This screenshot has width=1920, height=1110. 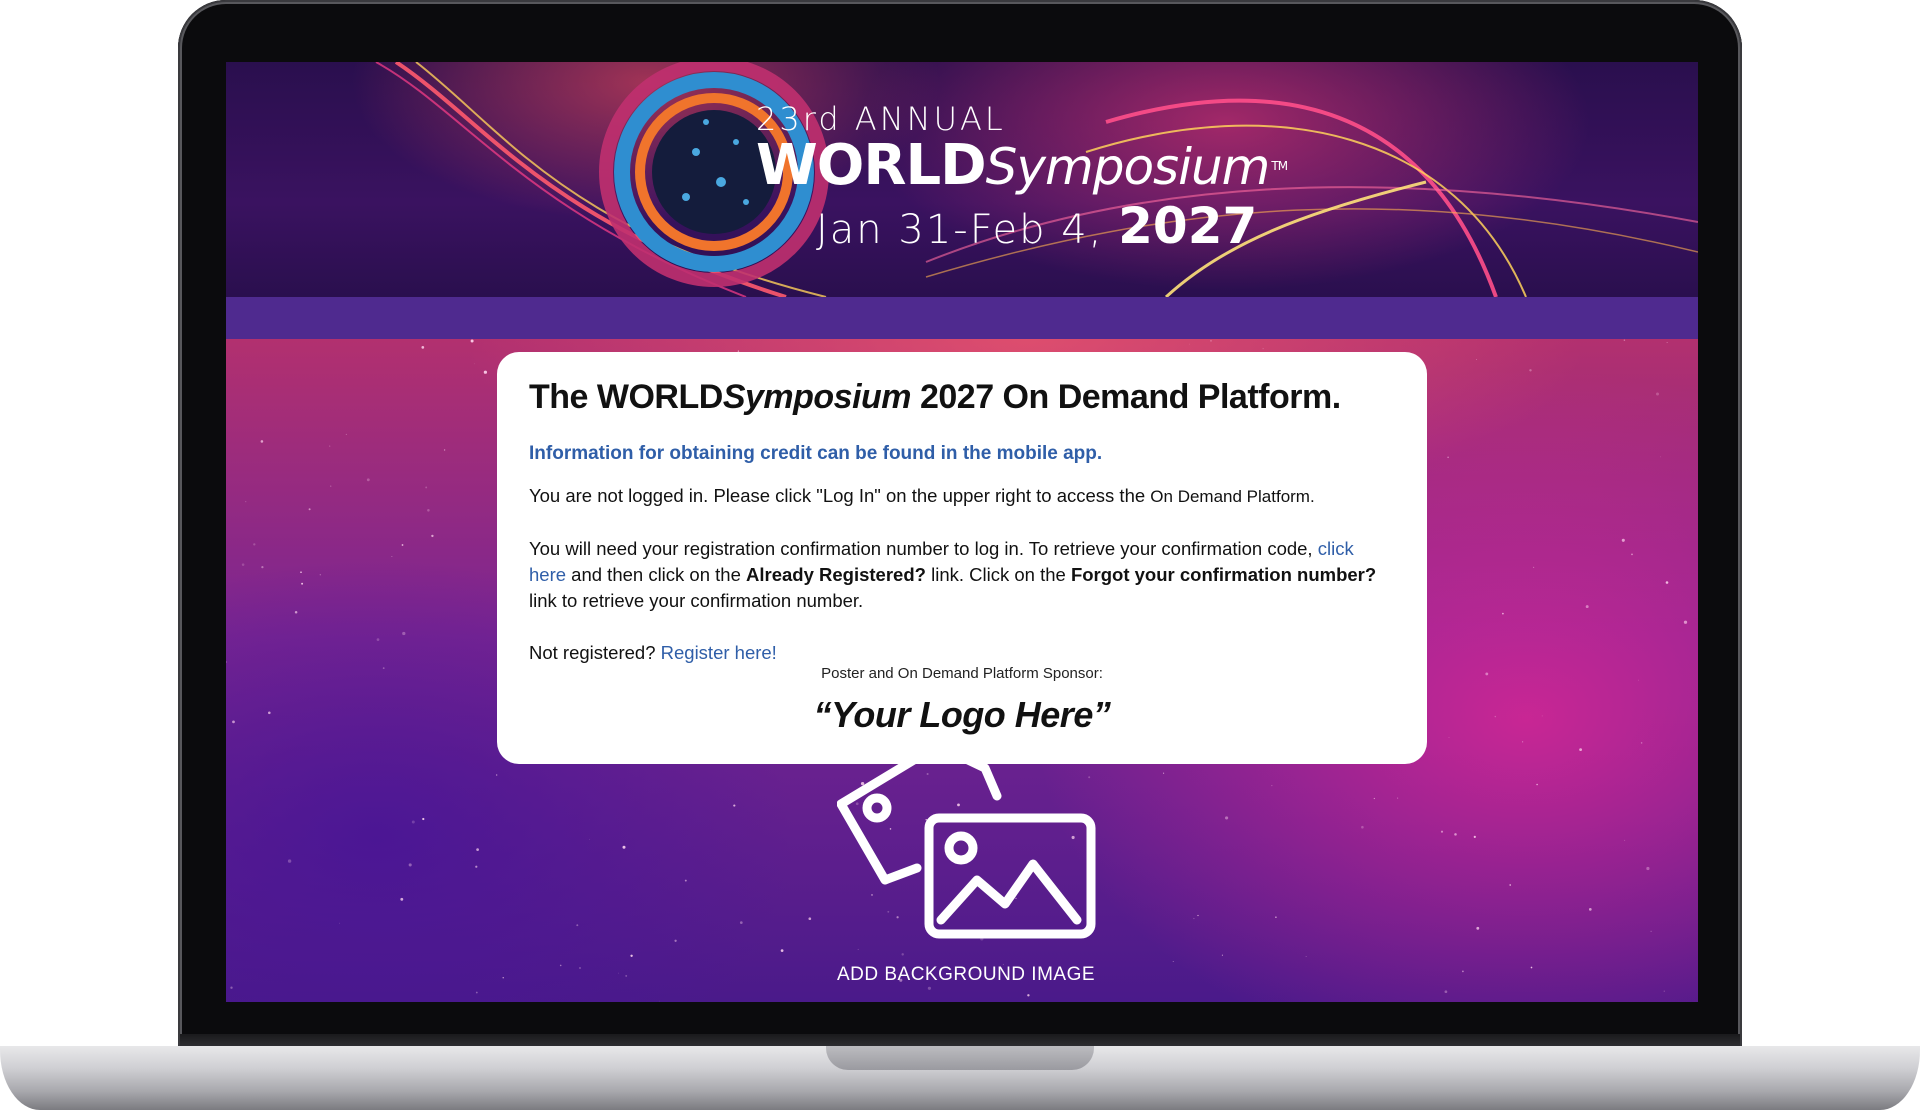 What do you see at coordinates (966, 975) in the screenshot?
I see `add-background-image-label: ADD BACKGROUND IMAGE` at bounding box center [966, 975].